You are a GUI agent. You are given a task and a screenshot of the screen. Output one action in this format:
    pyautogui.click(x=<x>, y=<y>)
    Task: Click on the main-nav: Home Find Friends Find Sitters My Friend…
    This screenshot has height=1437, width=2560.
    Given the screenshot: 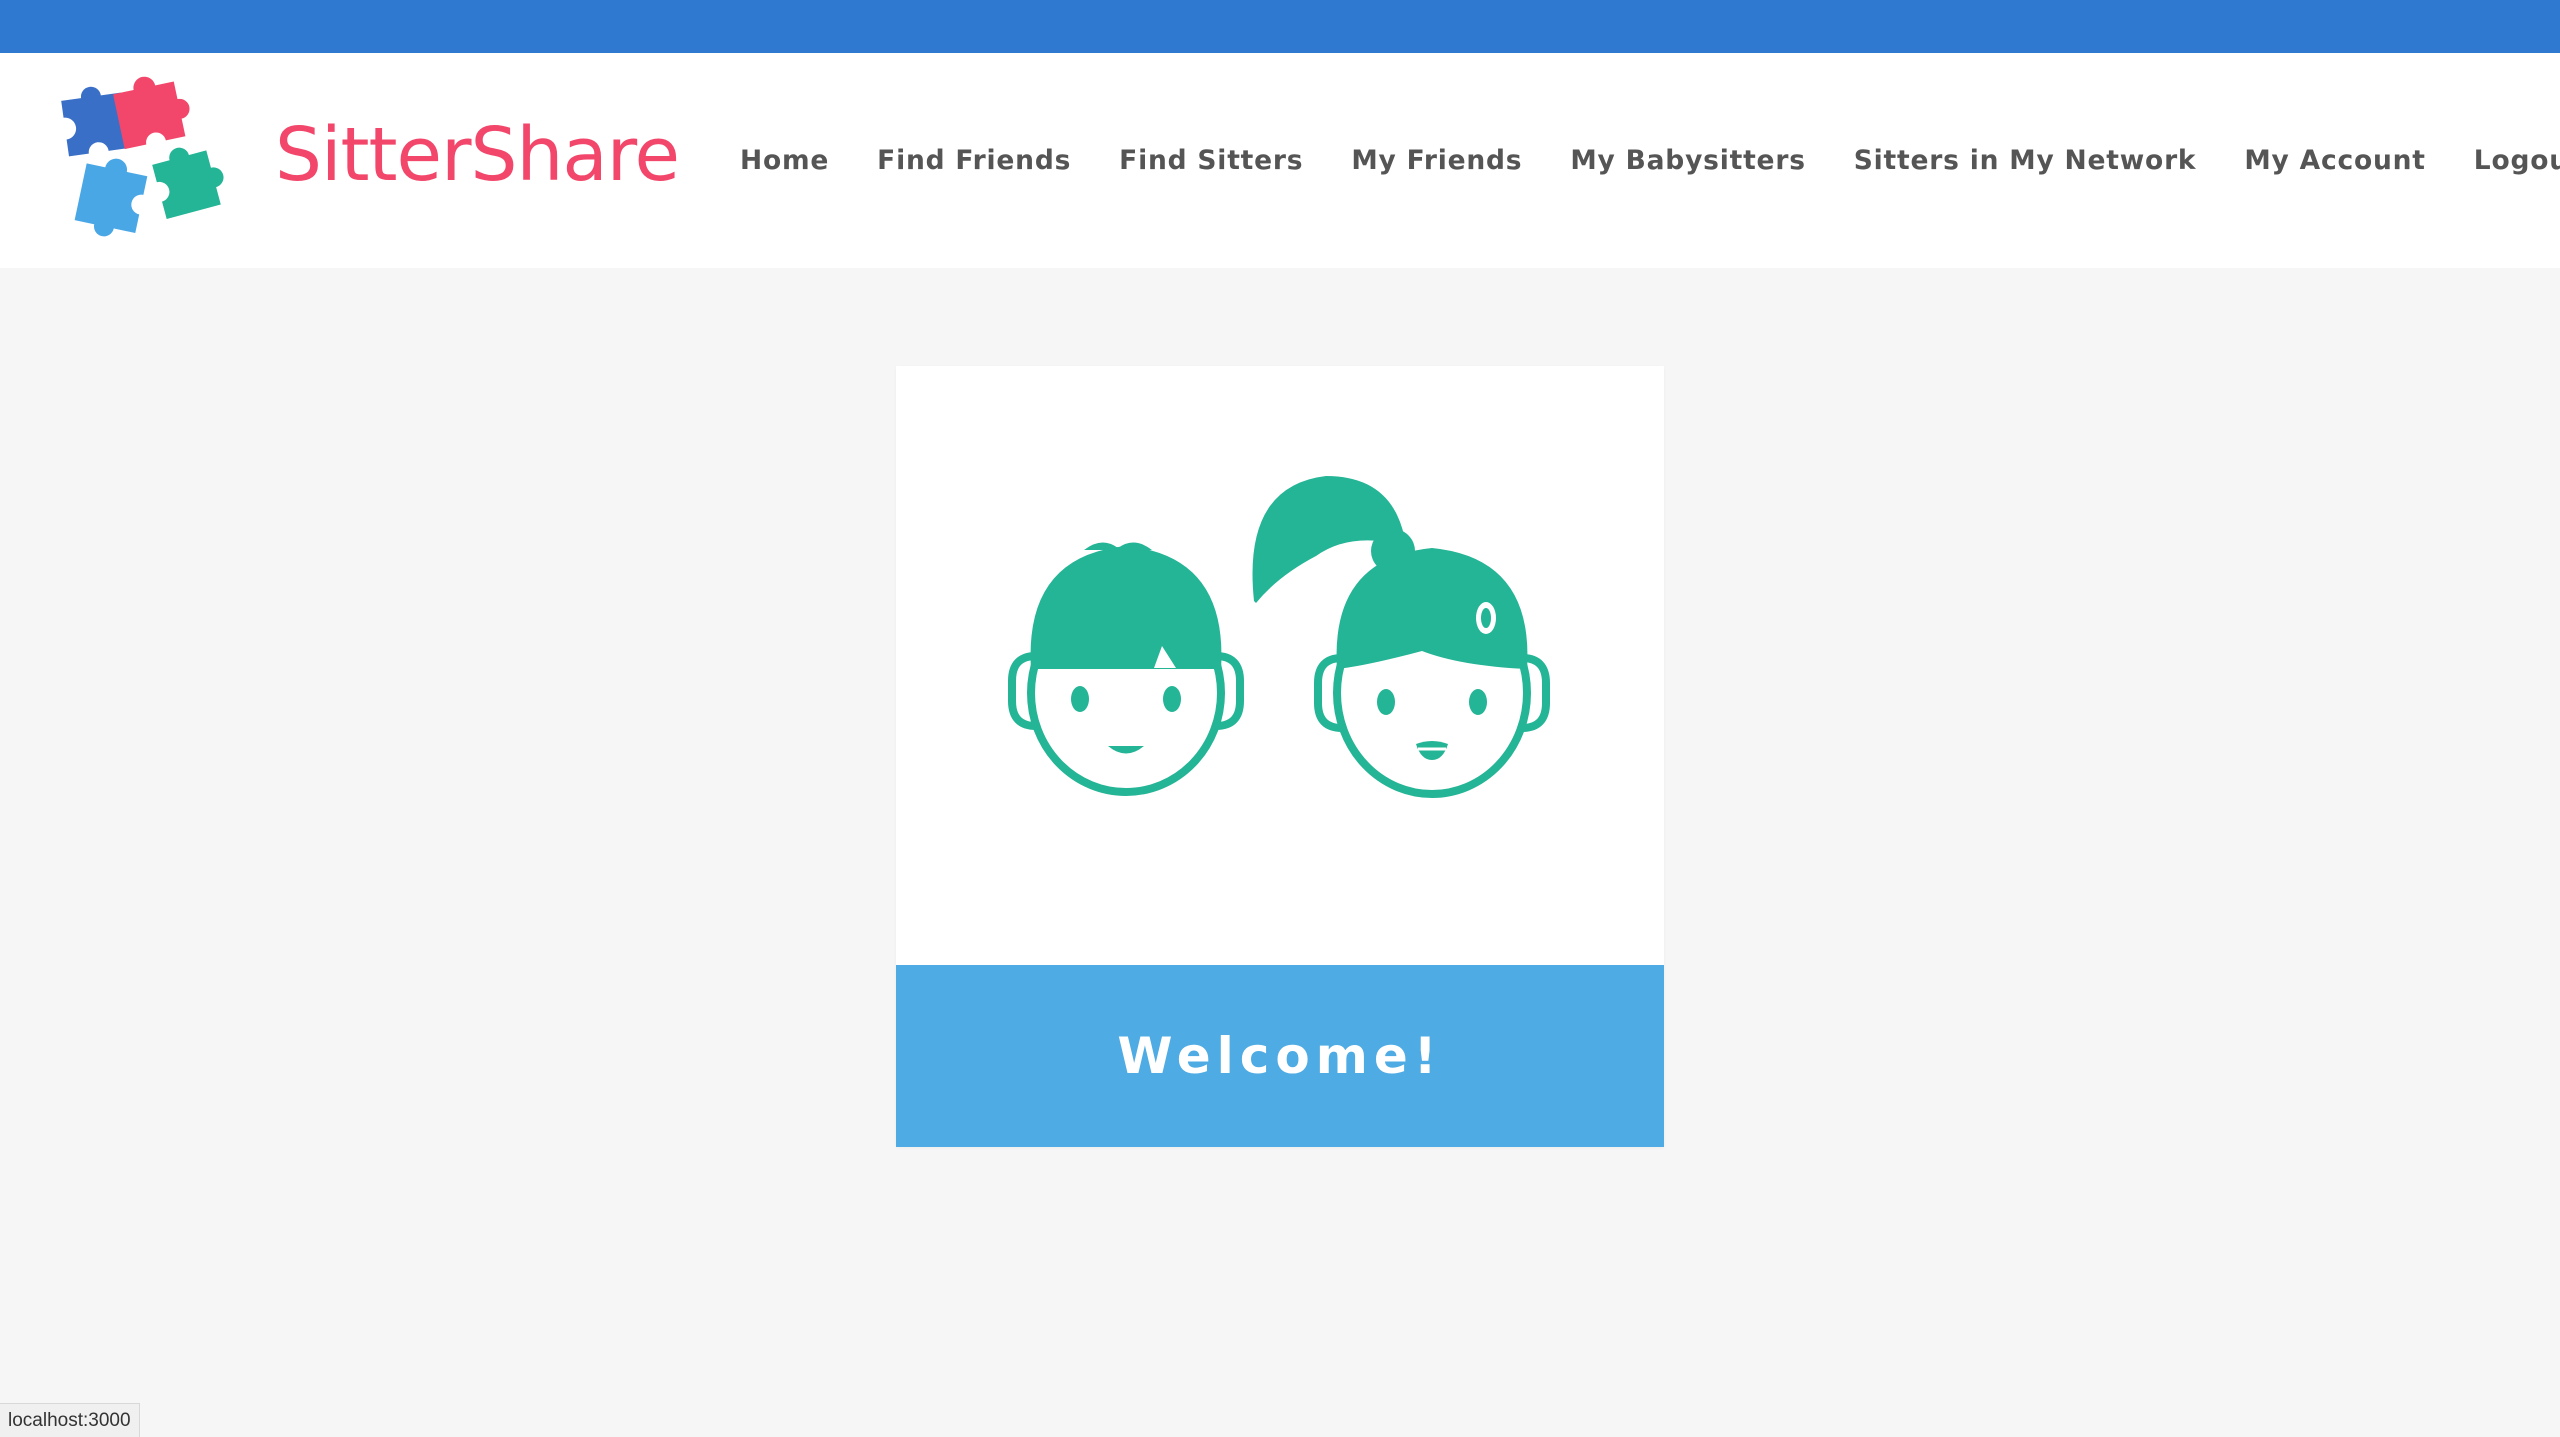 What is the action you would take?
    pyautogui.click(x=1650, y=160)
    